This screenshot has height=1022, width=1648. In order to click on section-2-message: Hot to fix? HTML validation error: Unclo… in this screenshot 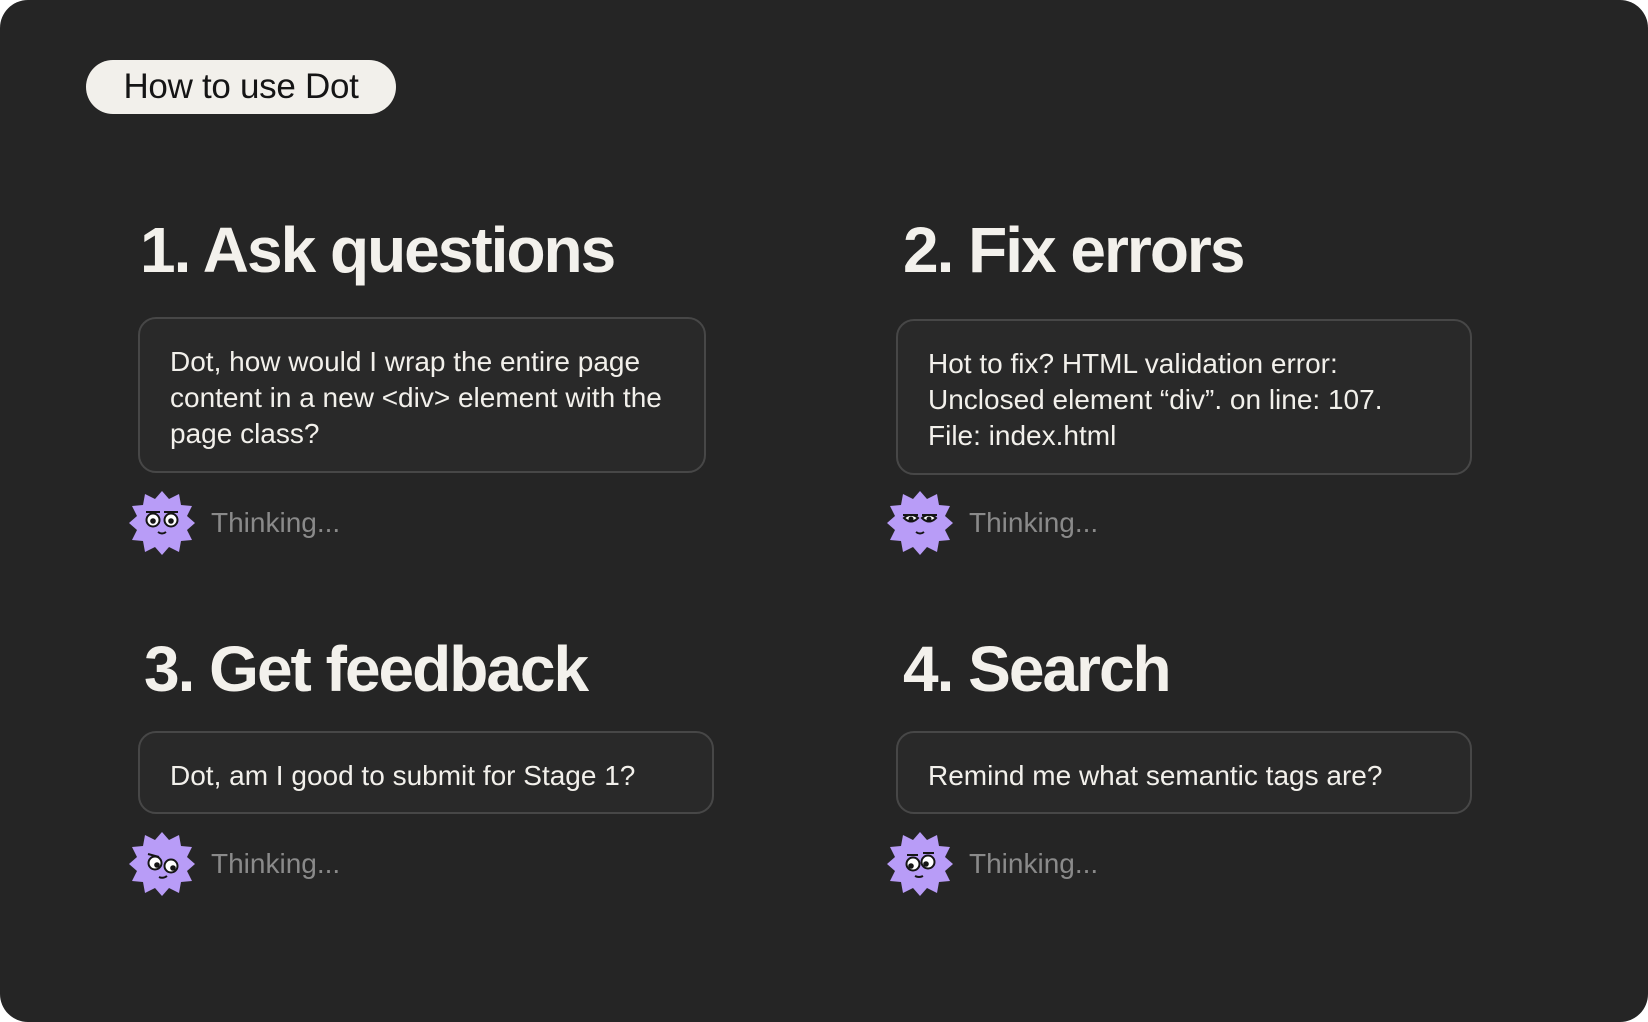, I will do `click(1184, 397)`.